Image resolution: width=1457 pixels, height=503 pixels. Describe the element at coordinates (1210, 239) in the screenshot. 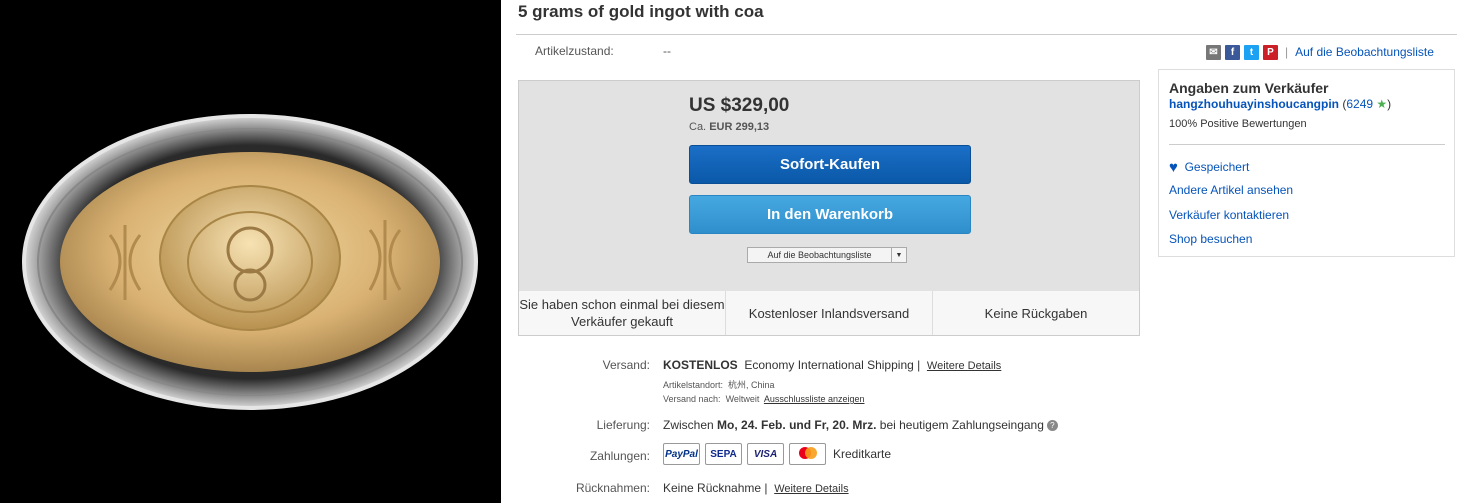

I see `visit-shop-link: Shop besuchen` at that location.